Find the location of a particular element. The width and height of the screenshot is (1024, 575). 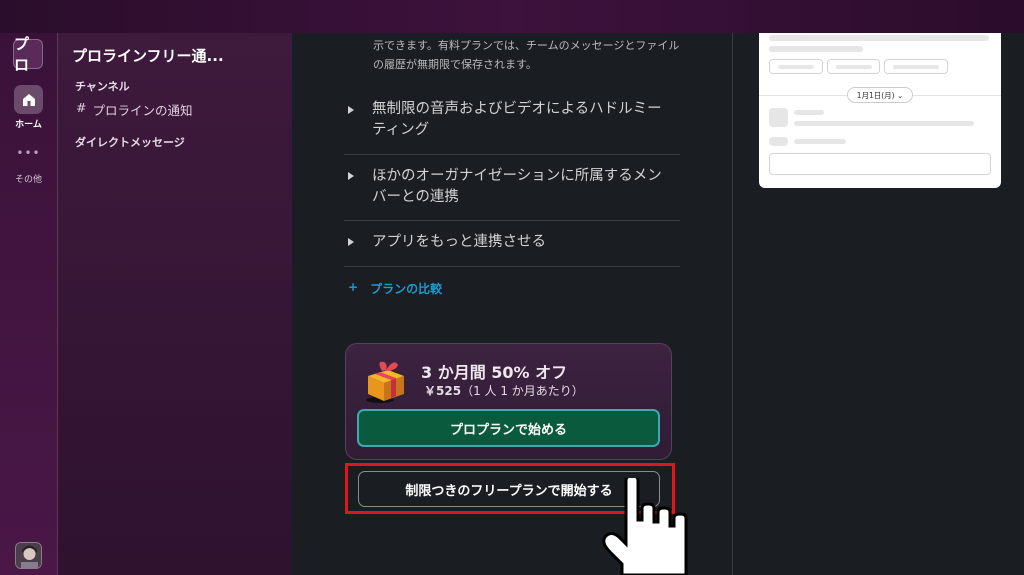

feature-item-apps: アプリをもっと連携させる is located at coordinates (512, 244).